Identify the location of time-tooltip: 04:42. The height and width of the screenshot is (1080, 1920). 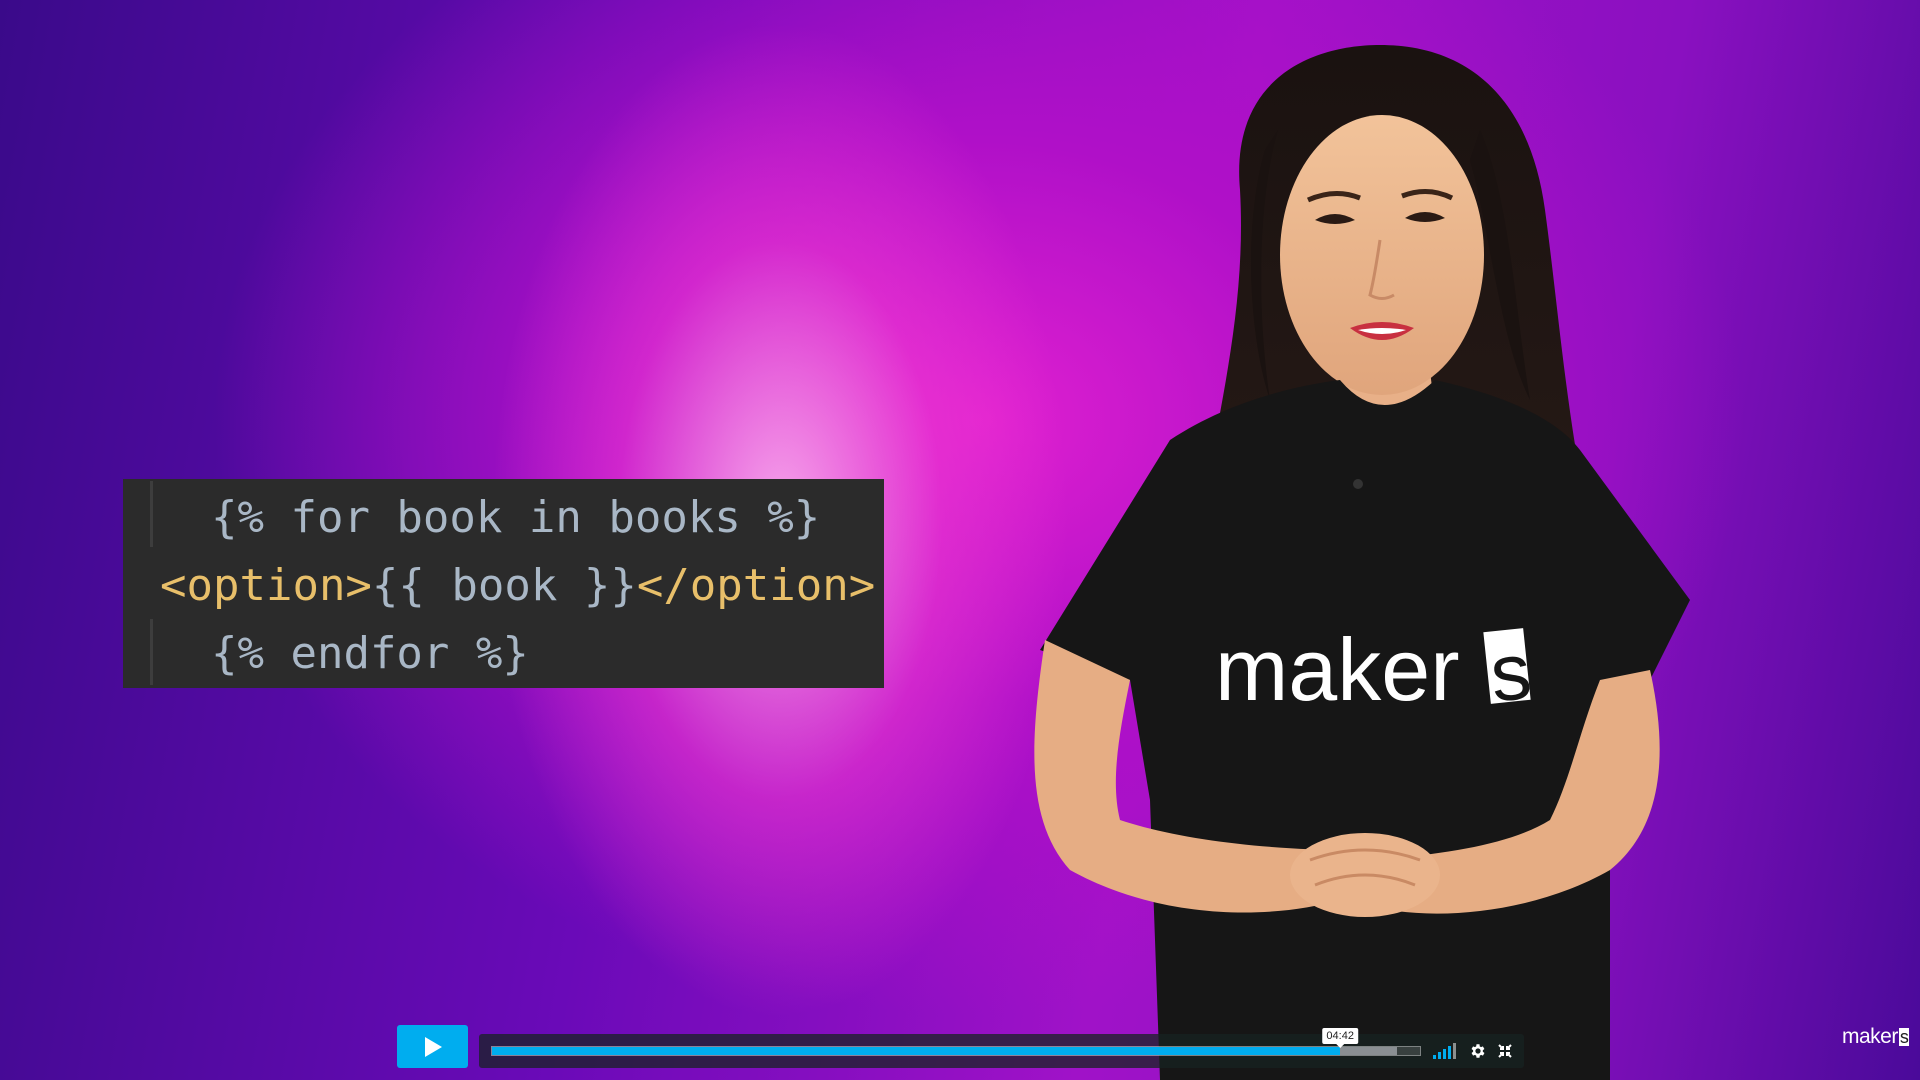
(1340, 1038).